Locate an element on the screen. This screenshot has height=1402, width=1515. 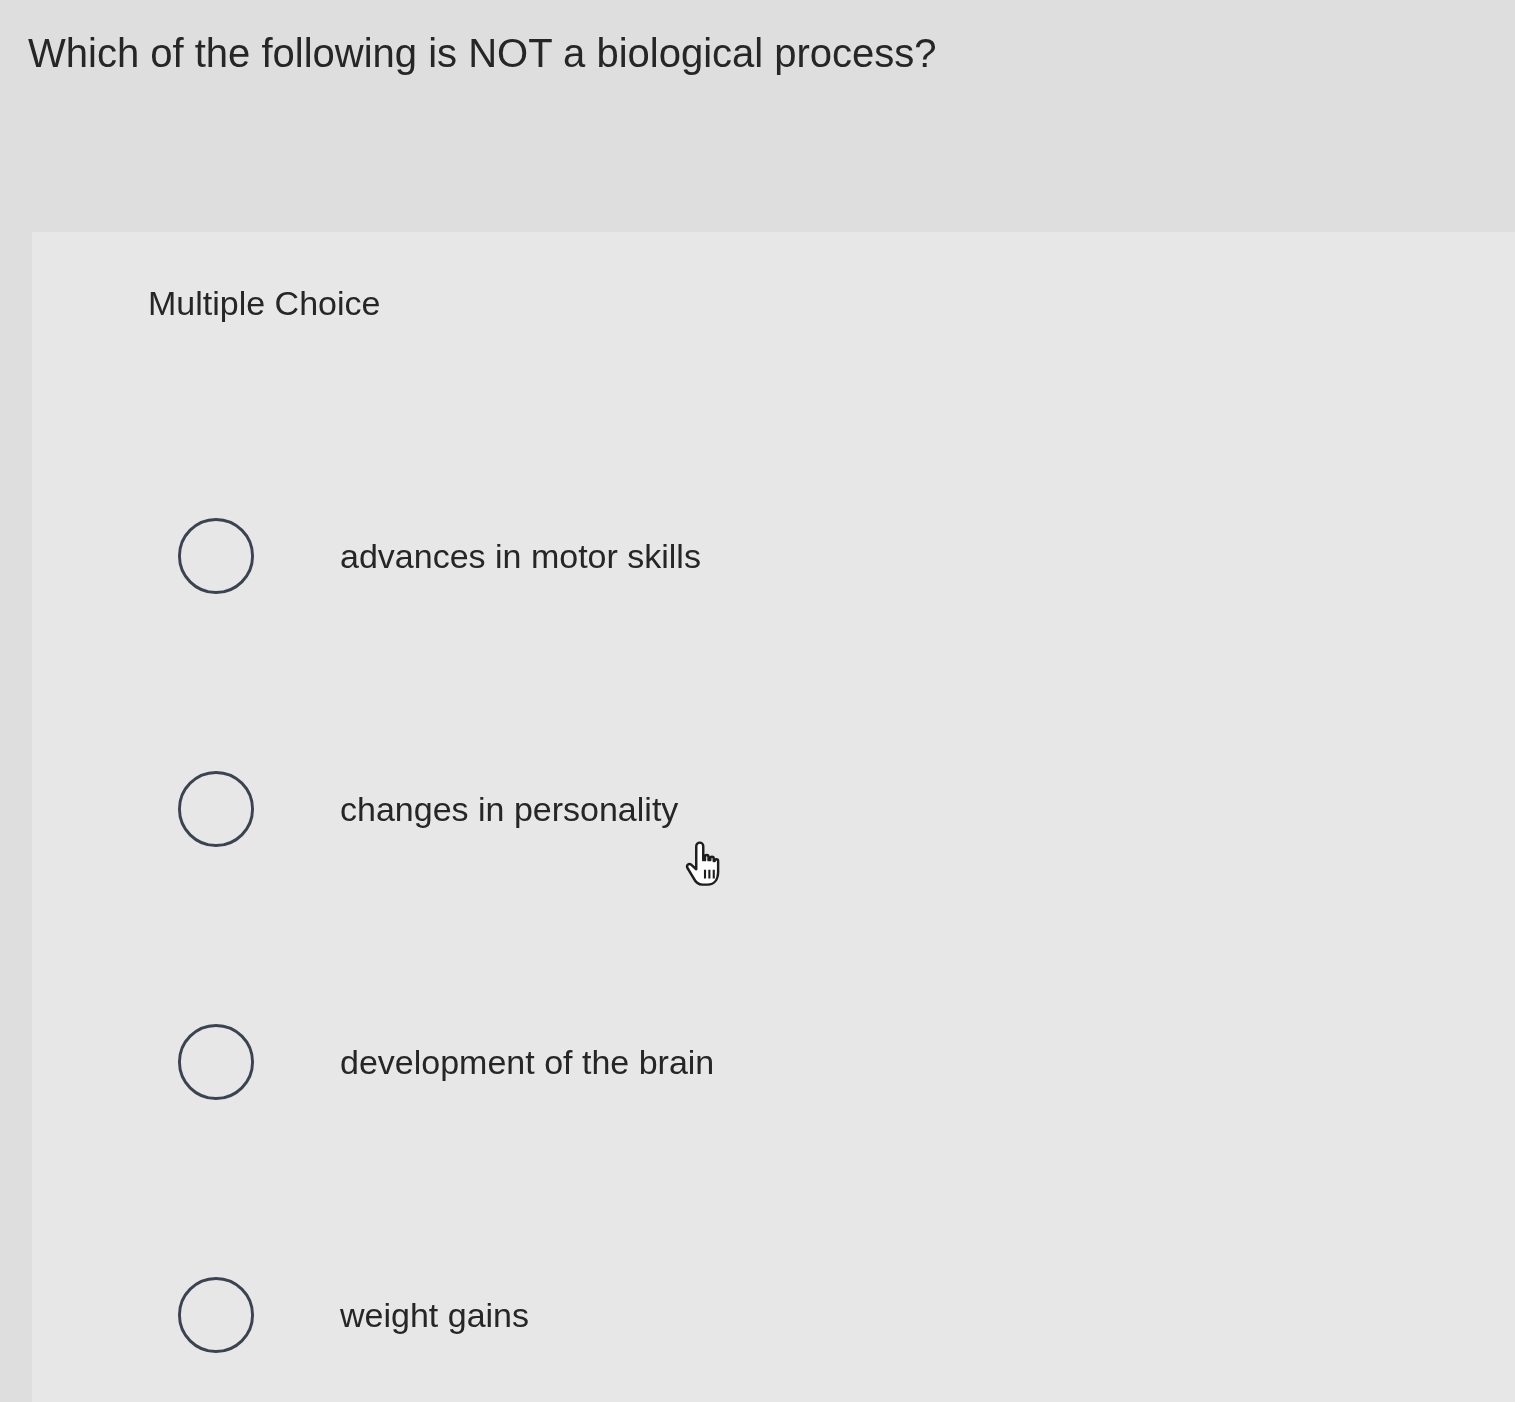
option-label: weight gains is located at coordinates (434, 1315).